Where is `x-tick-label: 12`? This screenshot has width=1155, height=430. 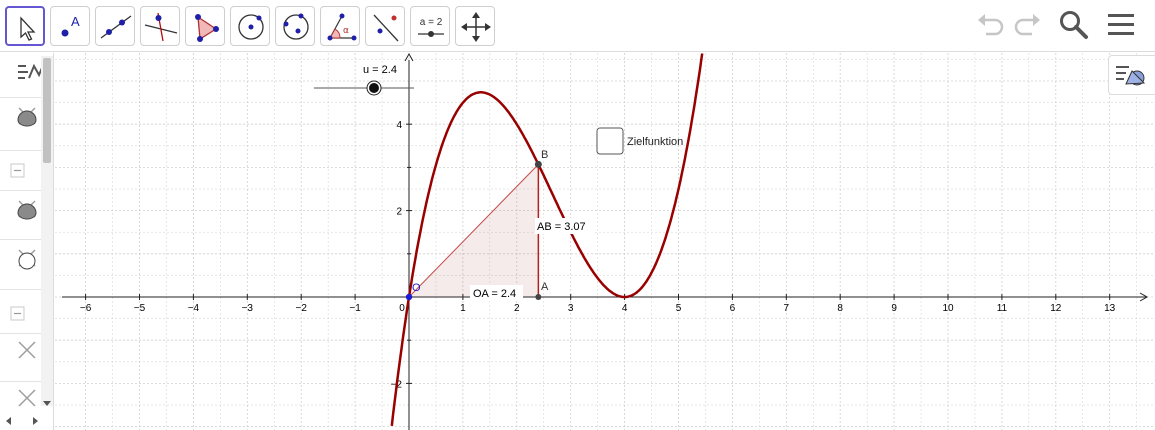
x-tick-label: 12 is located at coordinates (1056, 308).